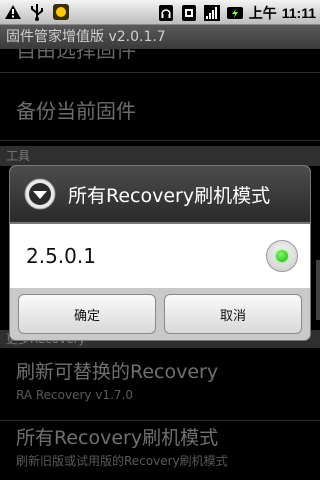 Image resolution: width=320 pixels, height=480 pixels. What do you see at coordinates (298, 13) in the screenshot?
I see `clock-time: 11:11` at bounding box center [298, 13].